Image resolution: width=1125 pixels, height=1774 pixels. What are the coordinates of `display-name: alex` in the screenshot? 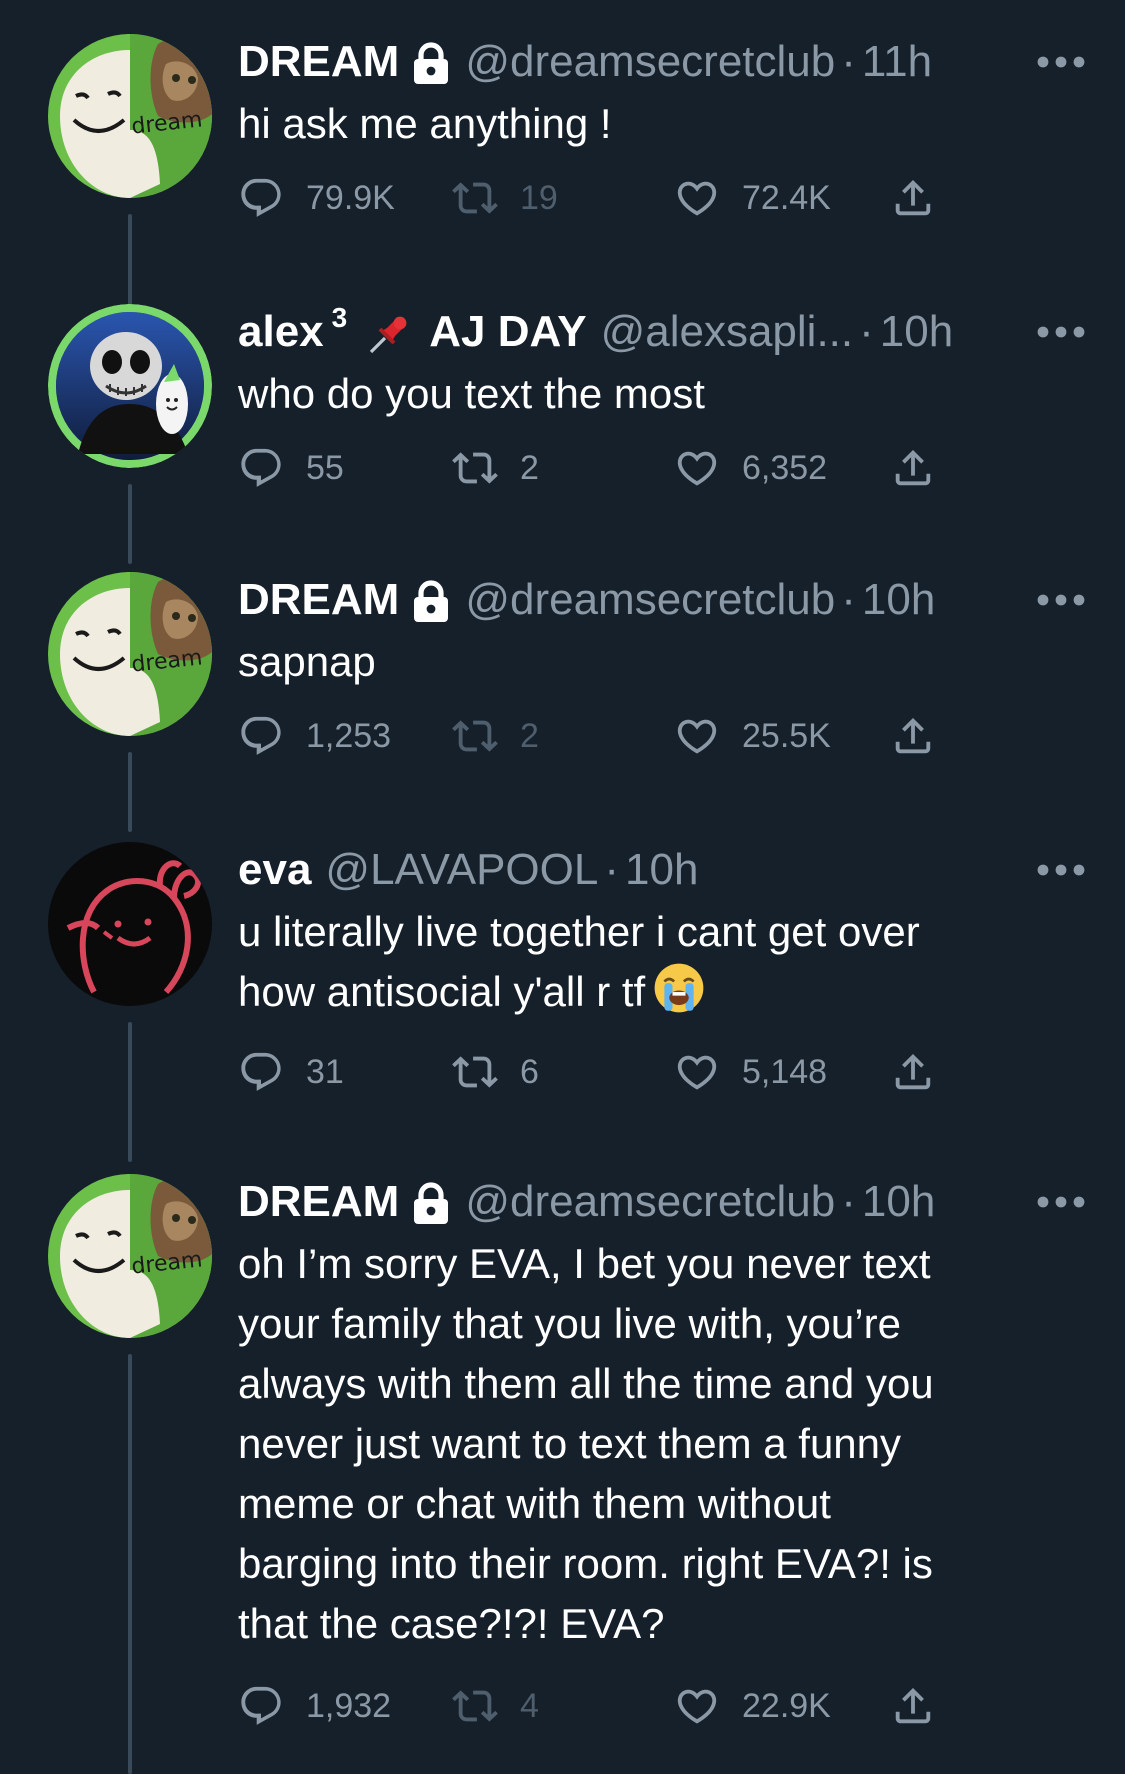 It's located at (281, 332).